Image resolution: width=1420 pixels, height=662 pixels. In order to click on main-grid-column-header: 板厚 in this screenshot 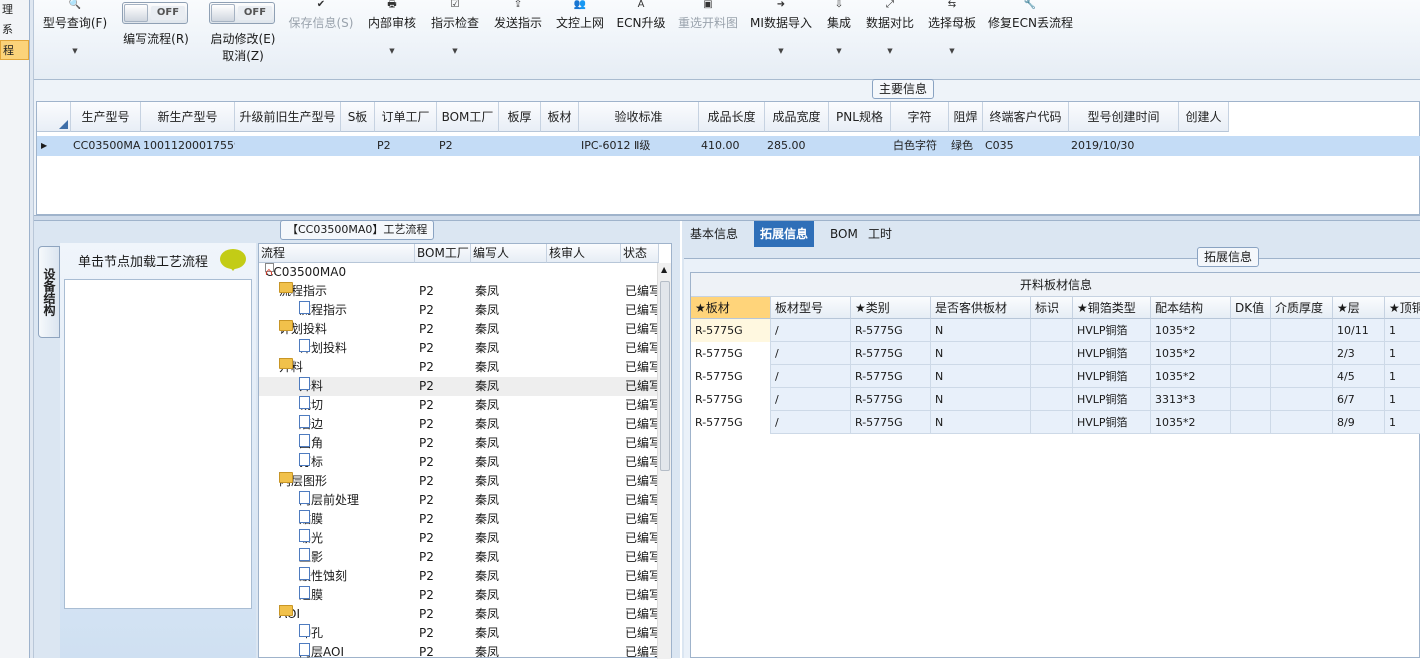, I will do `click(520, 117)`.